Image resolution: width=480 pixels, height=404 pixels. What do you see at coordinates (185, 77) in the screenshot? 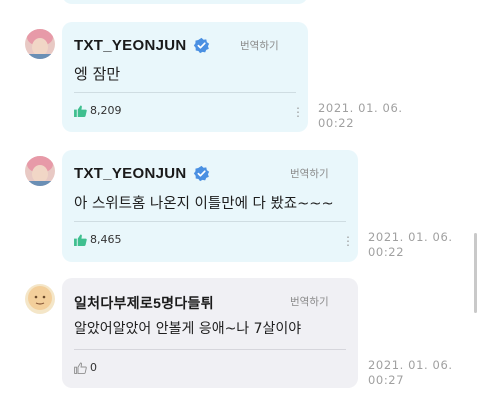
I see `message-bubble: TXT_YEONJUN 번역하기 엥 잠만 8,209 ⋮` at bounding box center [185, 77].